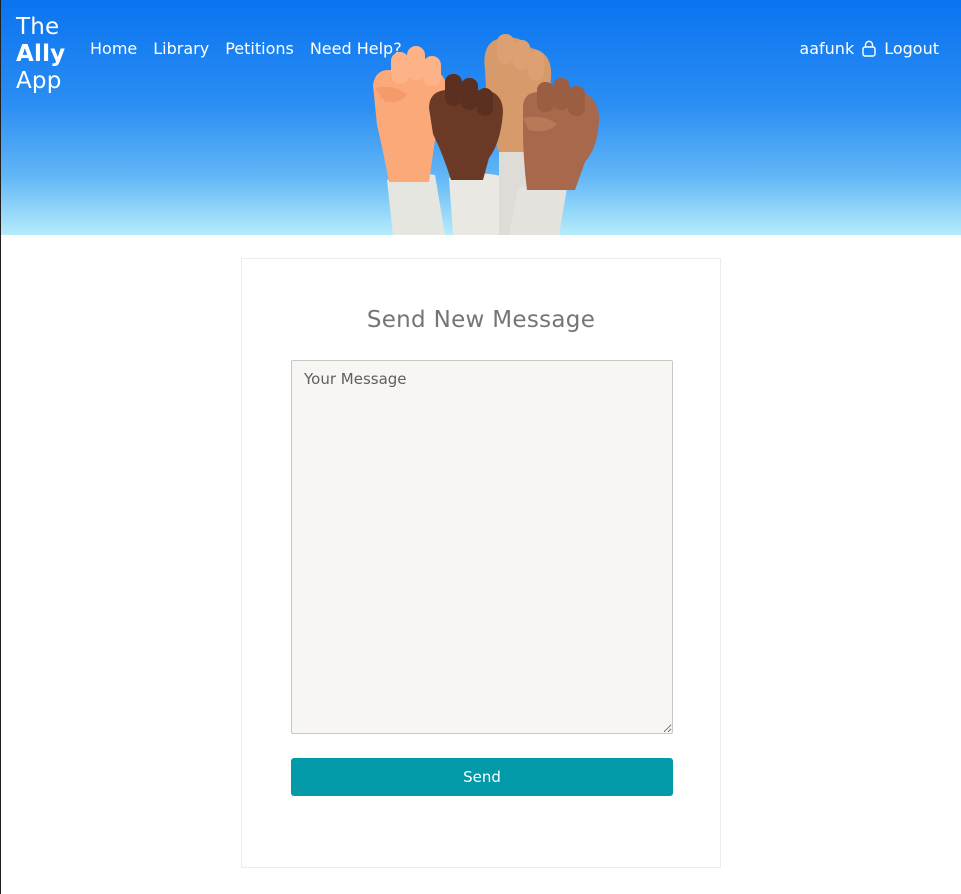 This screenshot has height=894, width=961. What do you see at coordinates (38, 27) in the screenshot?
I see `brand-line-1: The` at bounding box center [38, 27].